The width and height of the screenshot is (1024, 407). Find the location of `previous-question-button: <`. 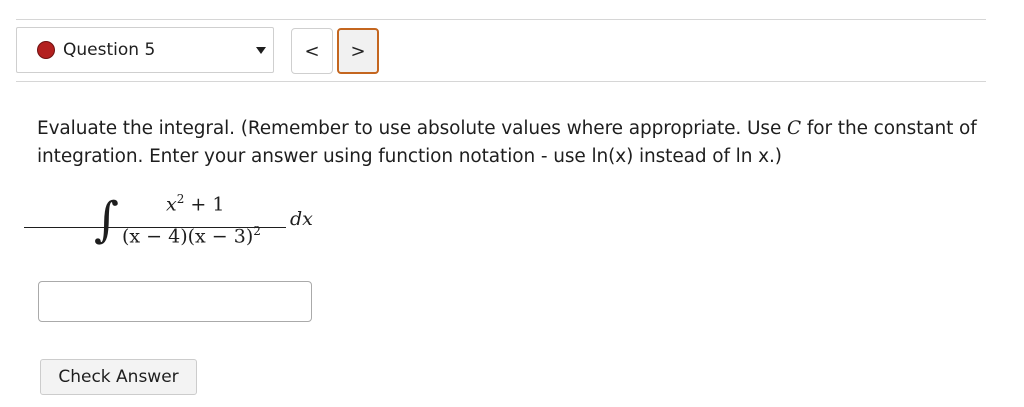

previous-question-button: < is located at coordinates (312, 51).